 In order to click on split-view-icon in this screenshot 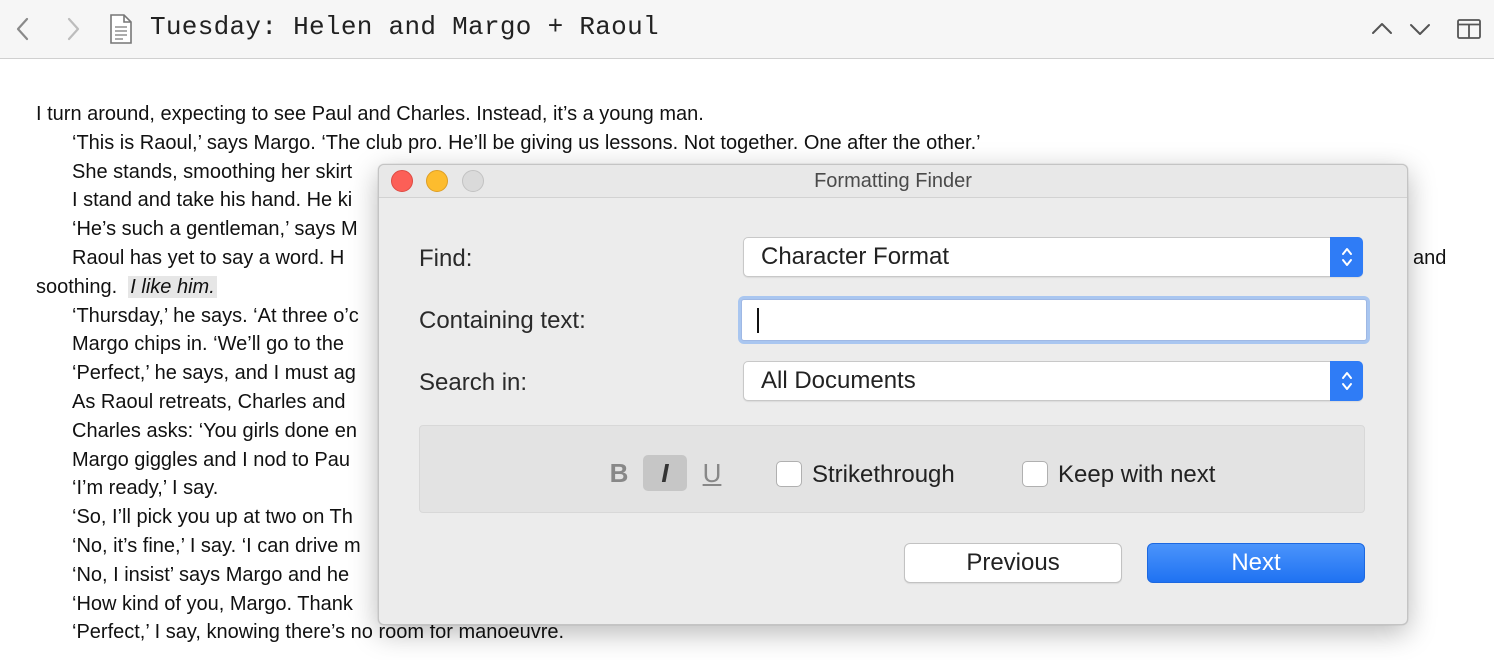, I will do `click(1469, 29)`.